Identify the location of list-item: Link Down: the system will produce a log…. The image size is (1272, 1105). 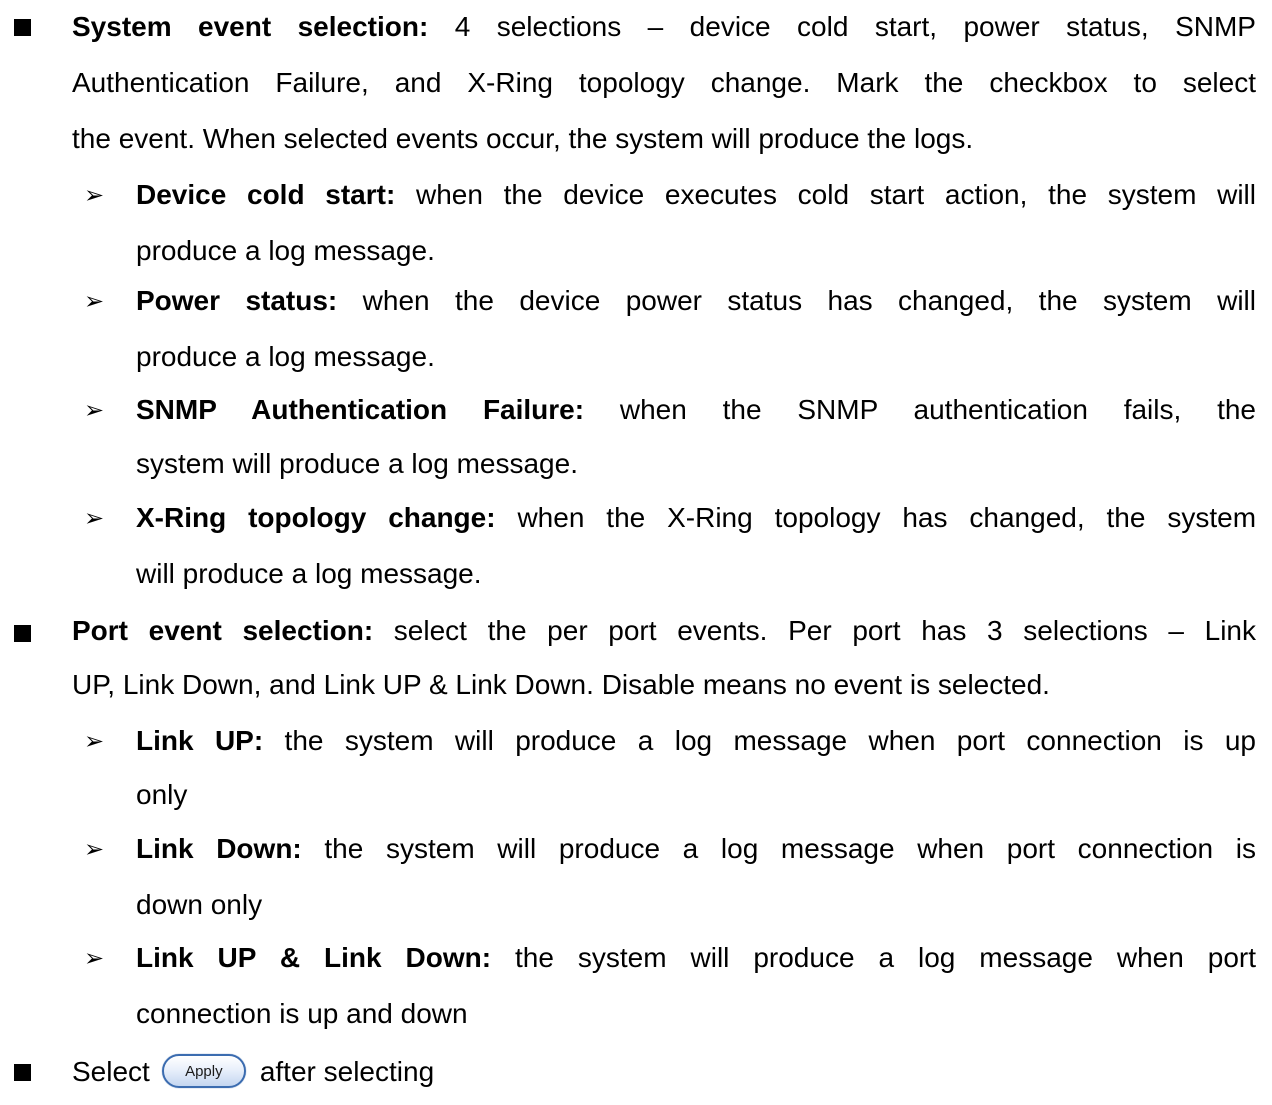
(696, 849).